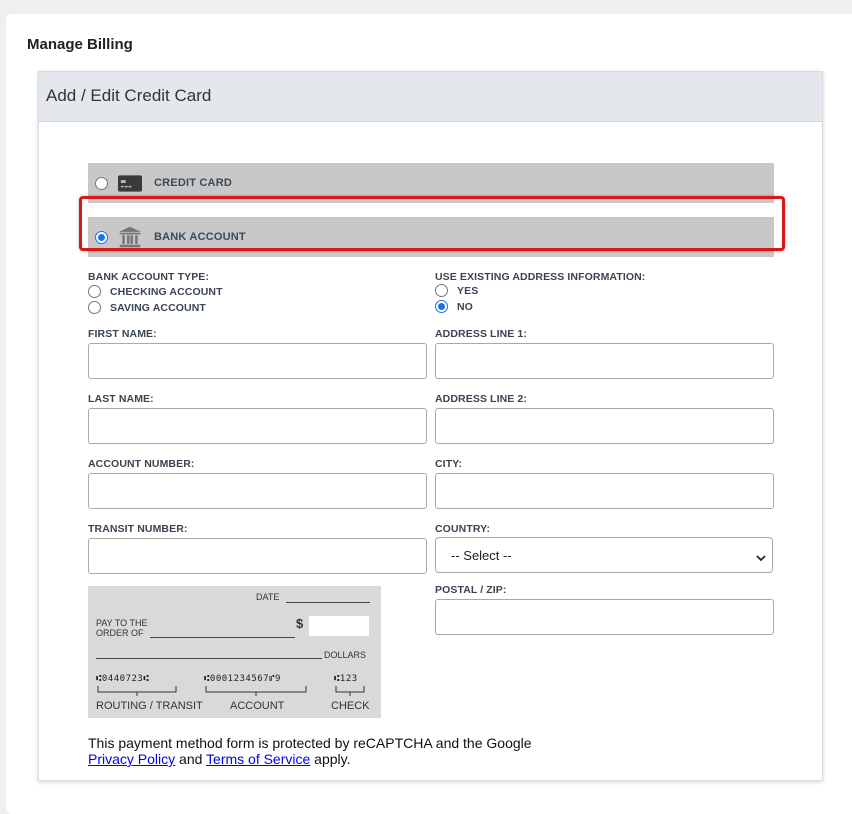 The height and width of the screenshot is (814, 852). Describe the element at coordinates (441, 290) in the screenshot. I see `existing-address-yes-radio` at that location.